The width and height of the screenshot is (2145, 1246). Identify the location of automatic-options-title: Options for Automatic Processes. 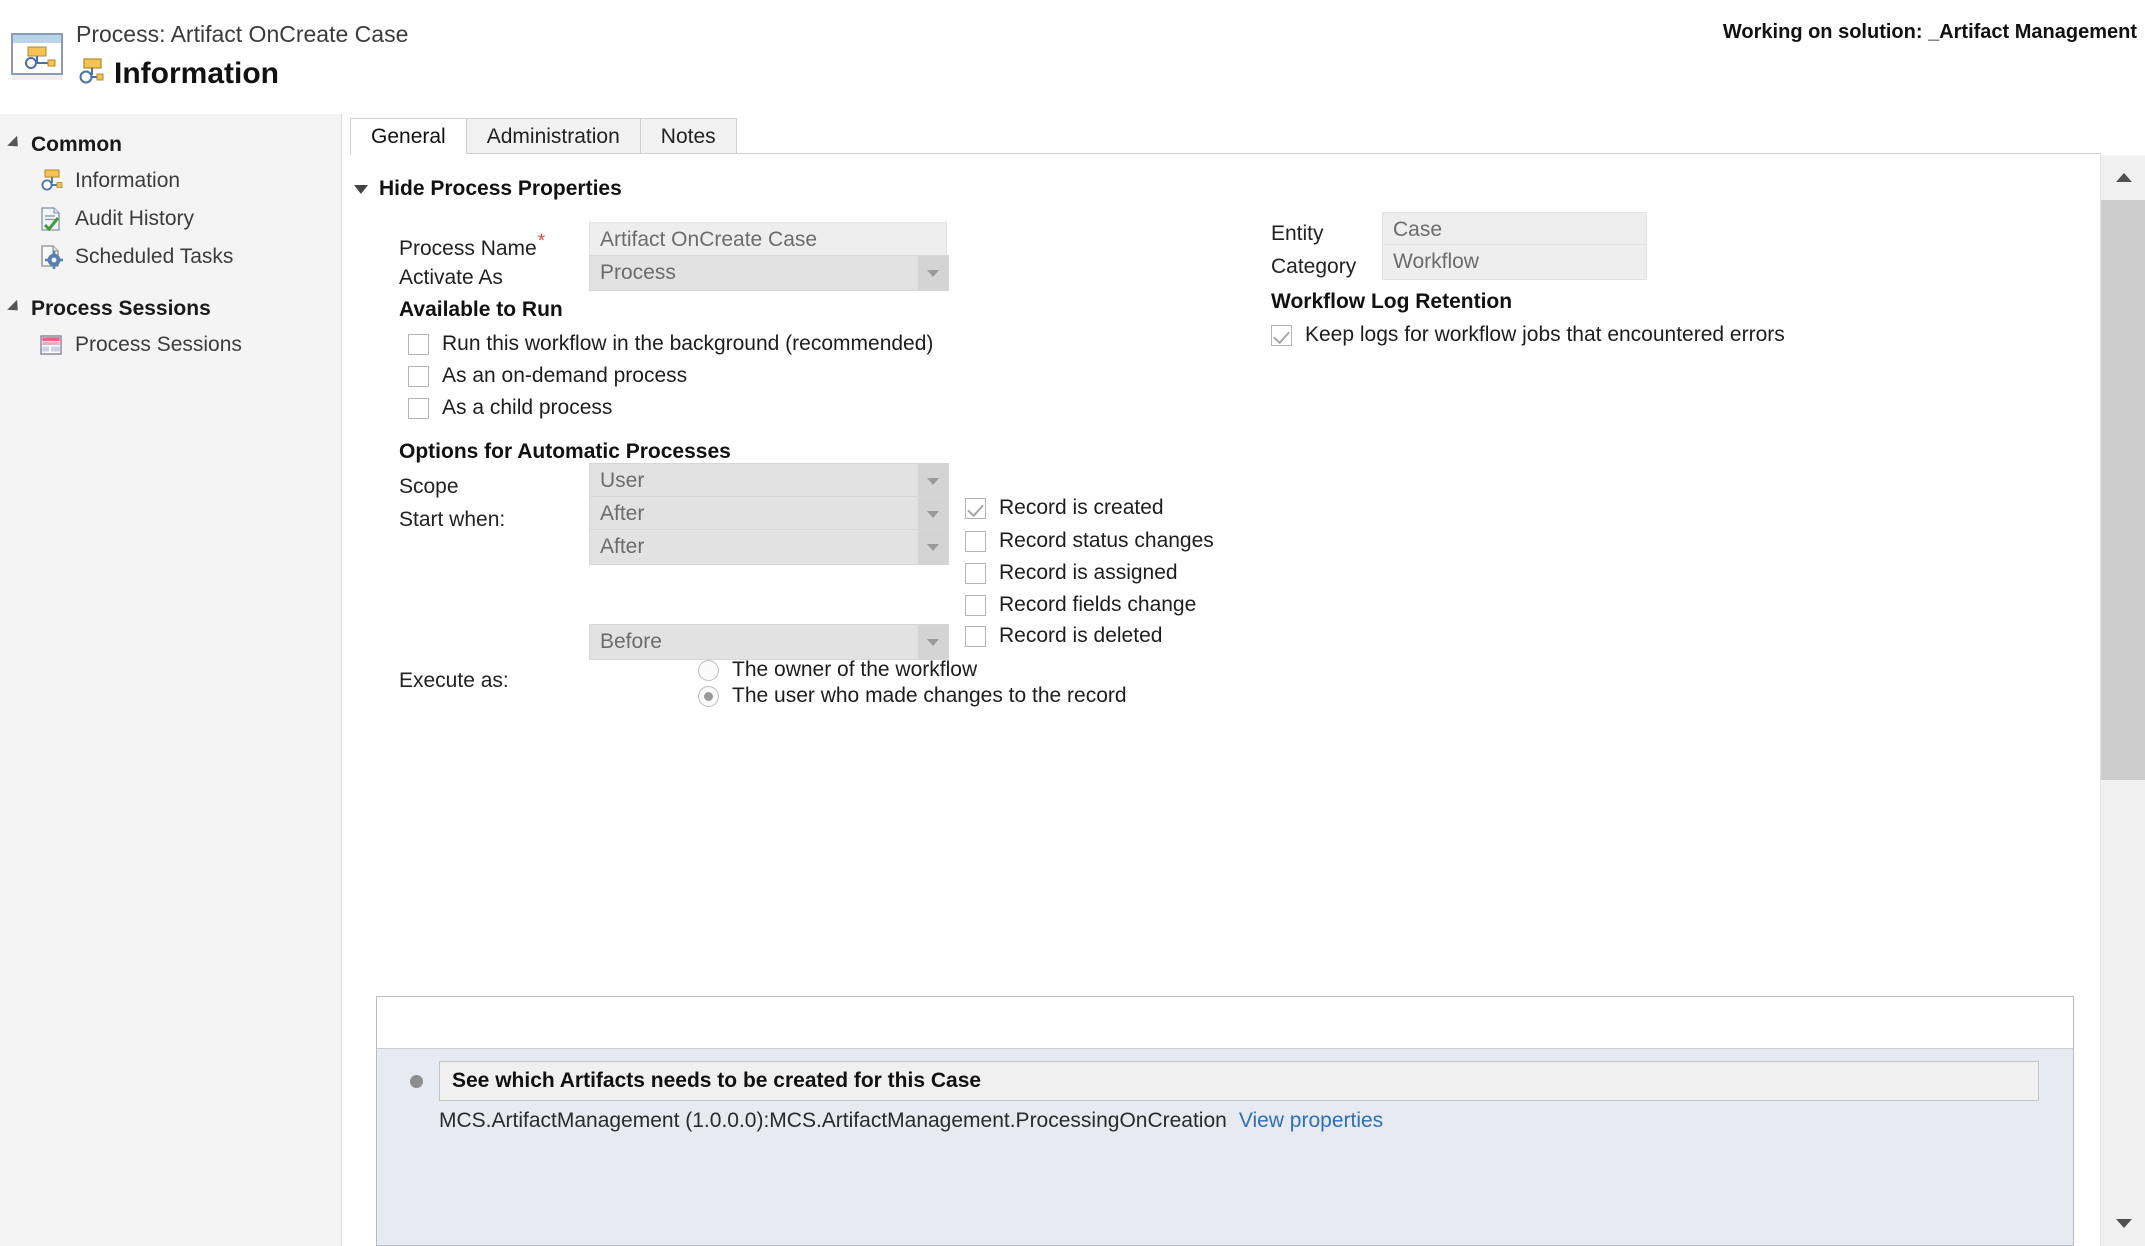
(565, 451).